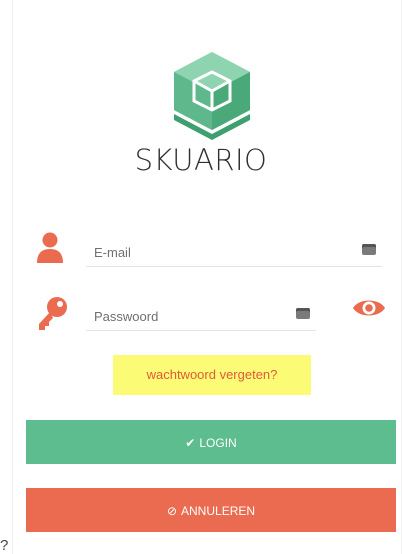  What do you see at coordinates (4, 545) in the screenshot?
I see `stray-text: ?` at bounding box center [4, 545].